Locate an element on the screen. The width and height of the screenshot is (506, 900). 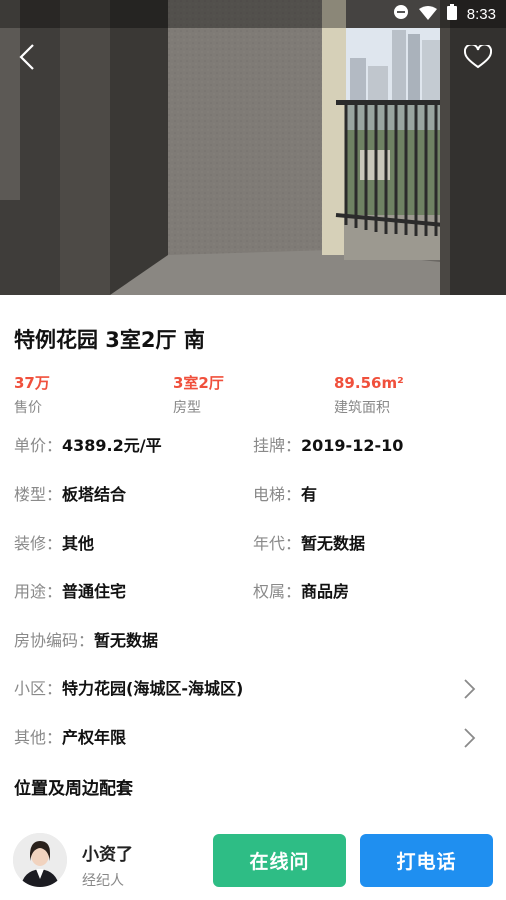
other-key: 其他： is located at coordinates (38, 737).